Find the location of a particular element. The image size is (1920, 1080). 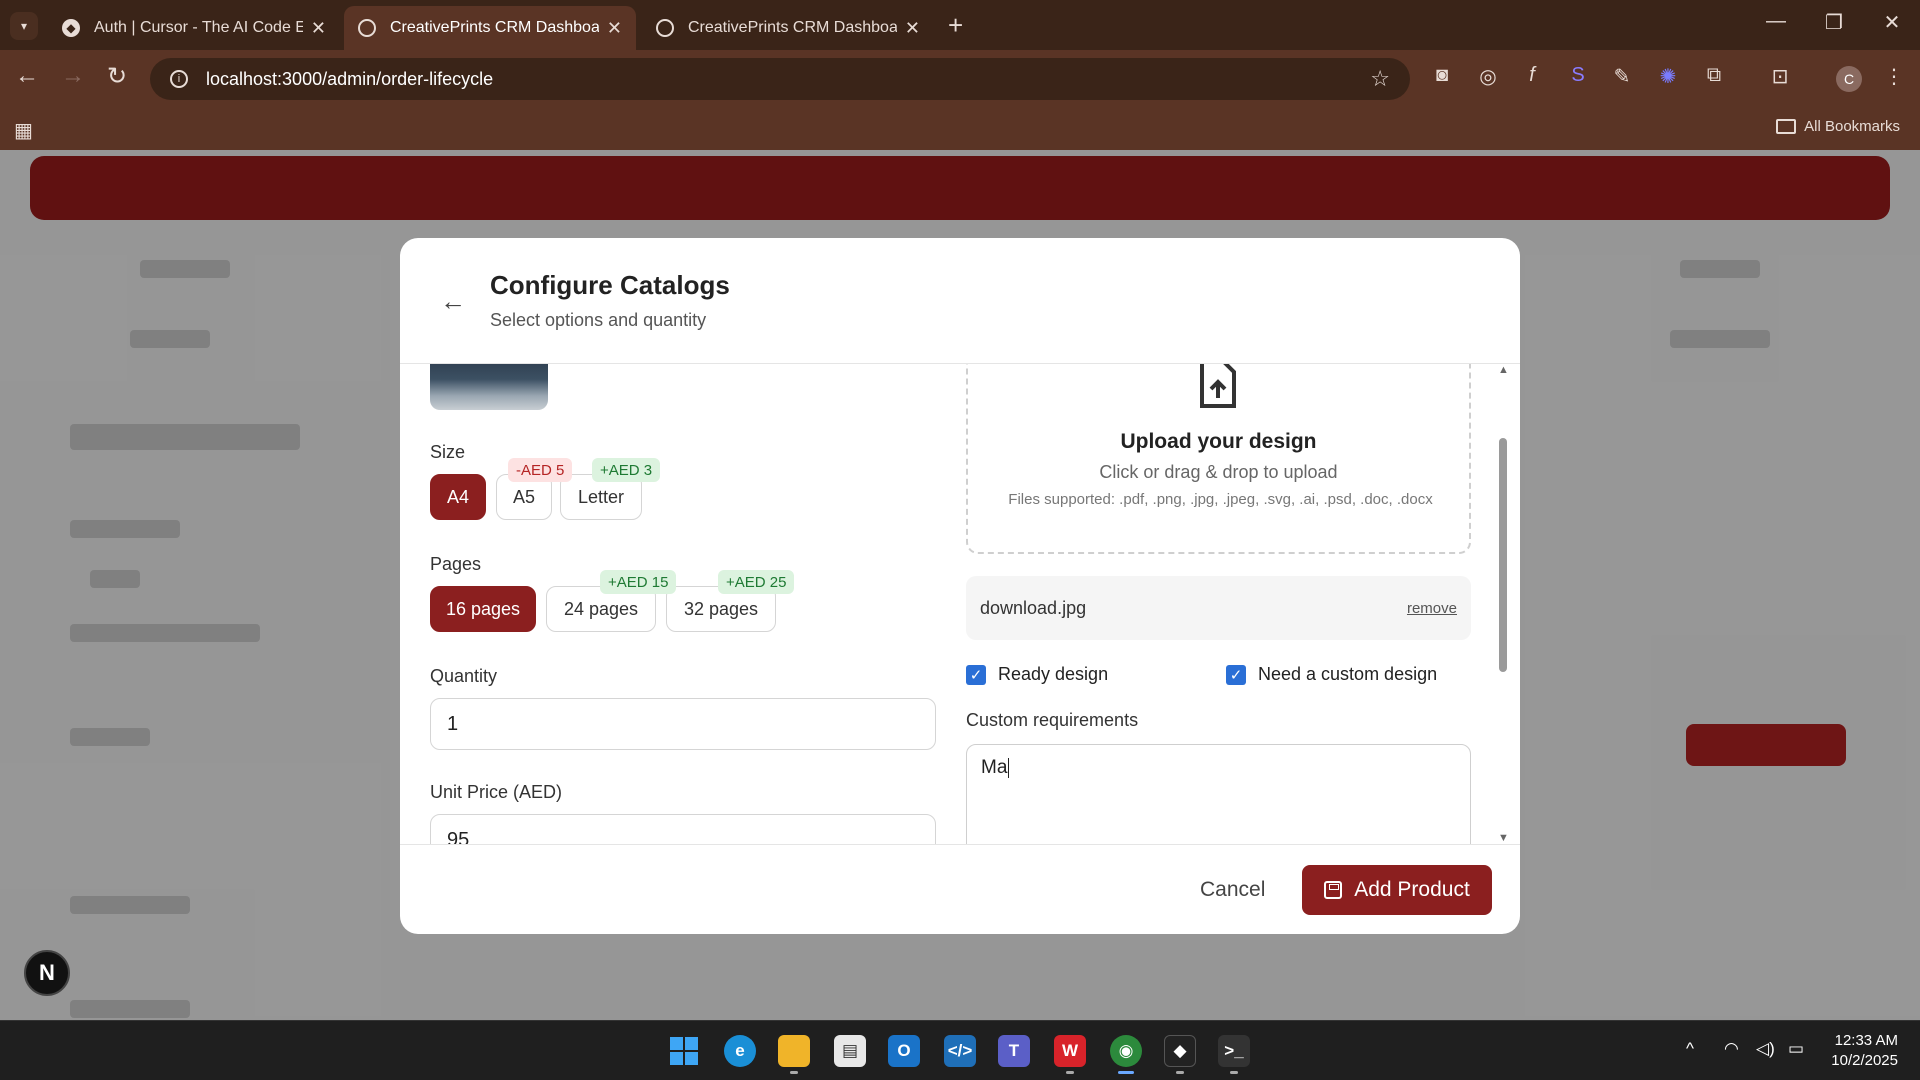

scrollbar-thumb is located at coordinates (1503, 555).